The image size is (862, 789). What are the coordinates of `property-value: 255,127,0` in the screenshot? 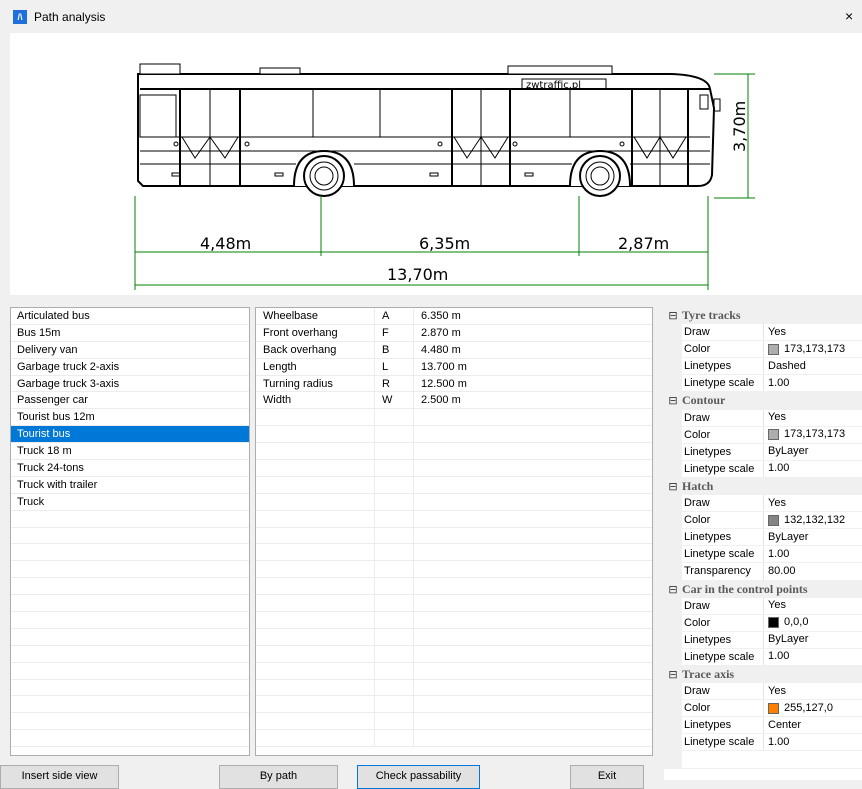 It's located at (813, 708).